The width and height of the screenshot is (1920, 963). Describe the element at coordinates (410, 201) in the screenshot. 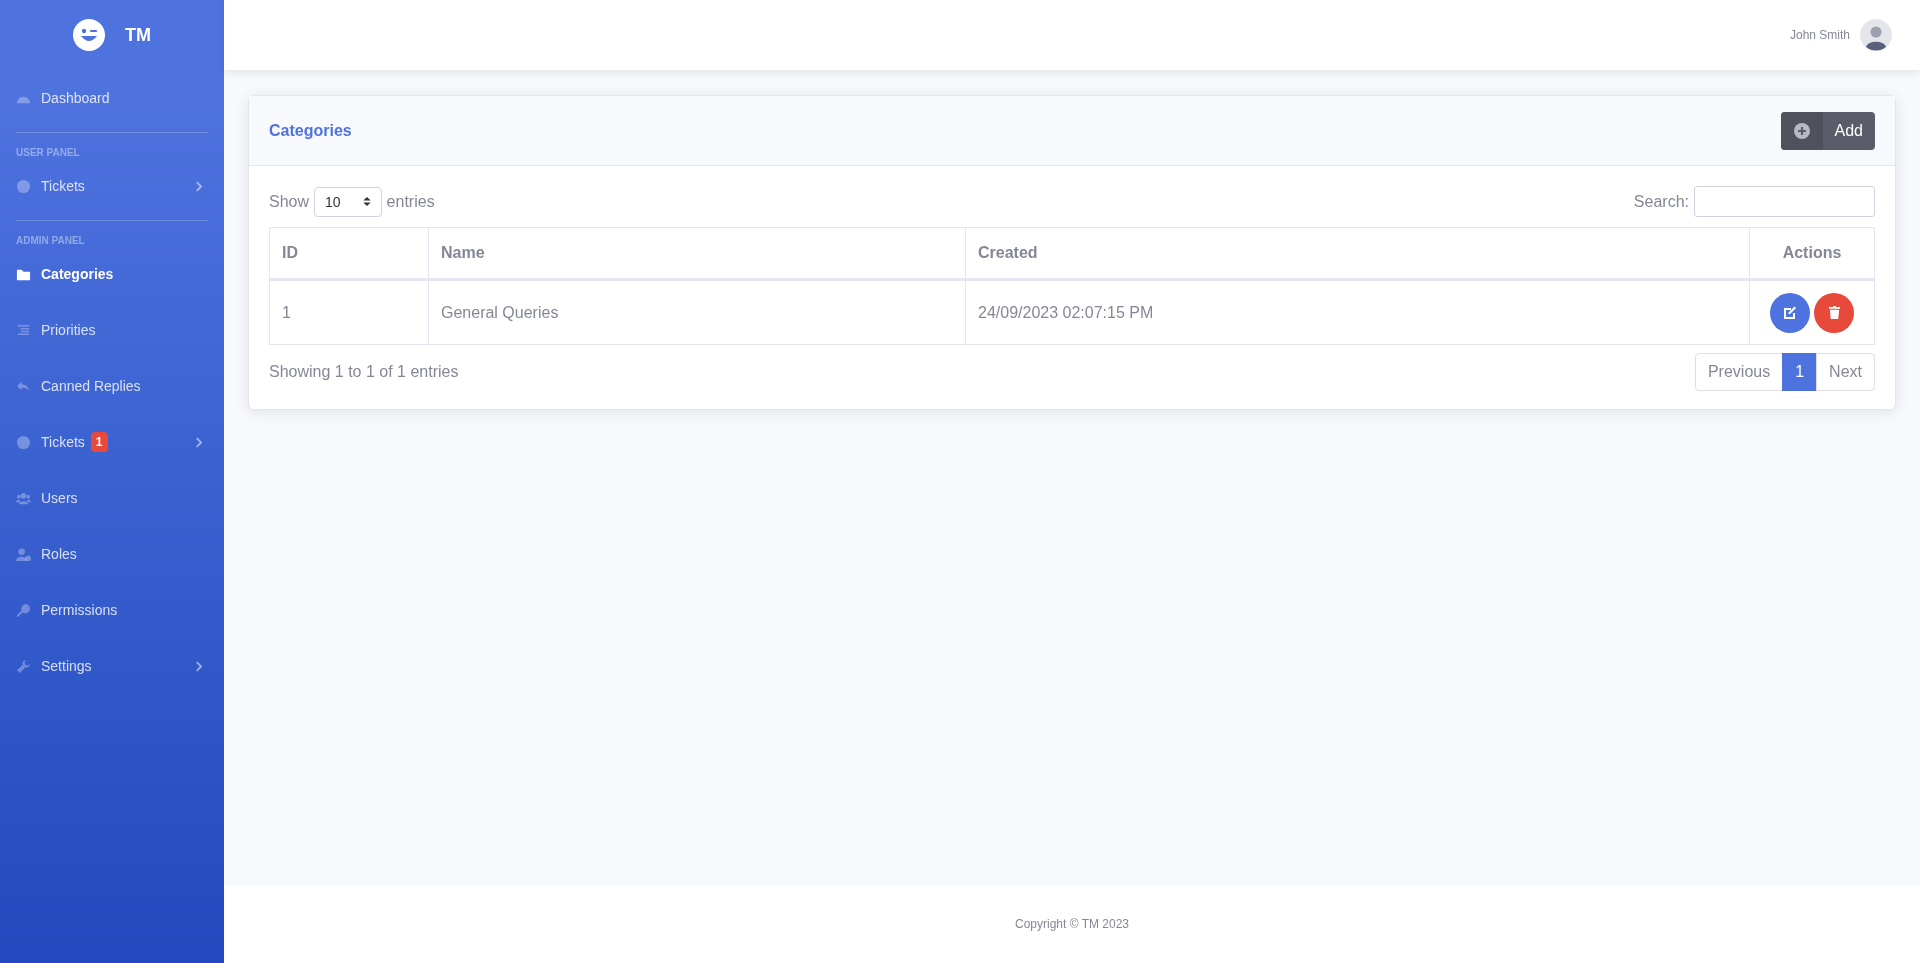

I see `entries-label: entries` at that location.